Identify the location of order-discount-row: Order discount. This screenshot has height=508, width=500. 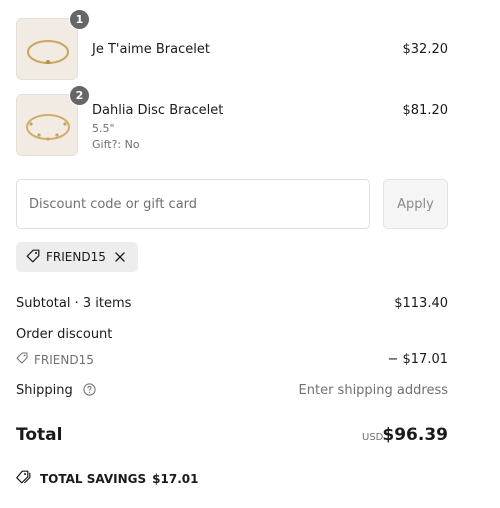
(232, 334).